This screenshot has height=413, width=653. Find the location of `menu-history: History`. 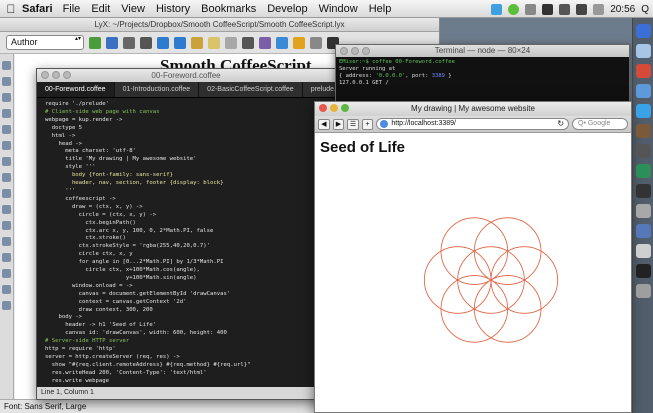

menu-history: History is located at coordinates (173, 9).